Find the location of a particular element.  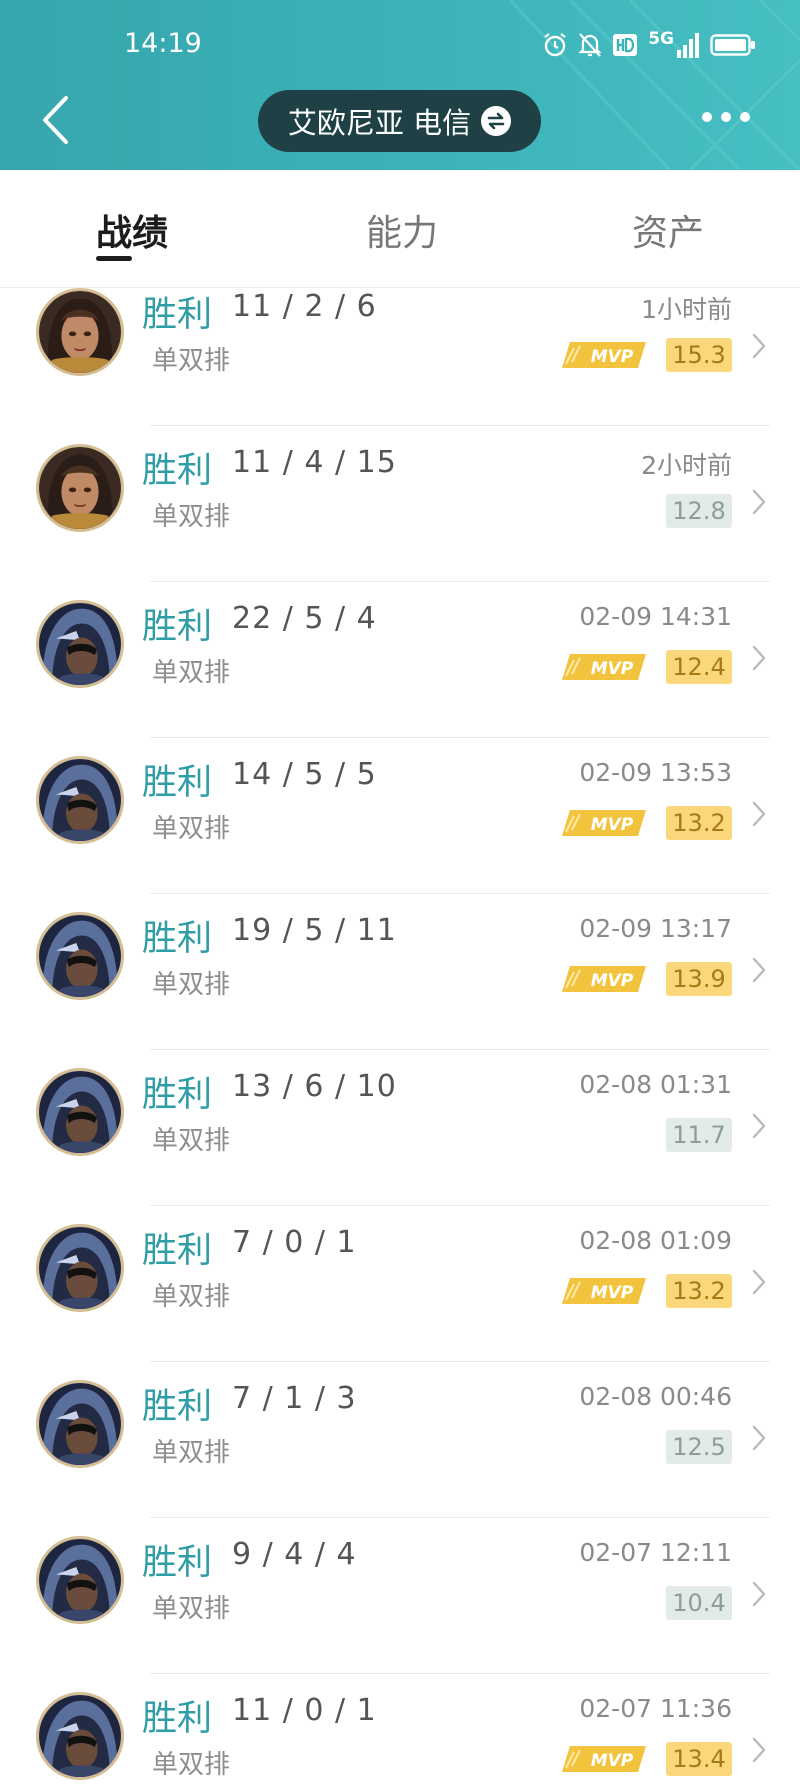

match-kda: 7 / 0 / 1 is located at coordinates (294, 1242).